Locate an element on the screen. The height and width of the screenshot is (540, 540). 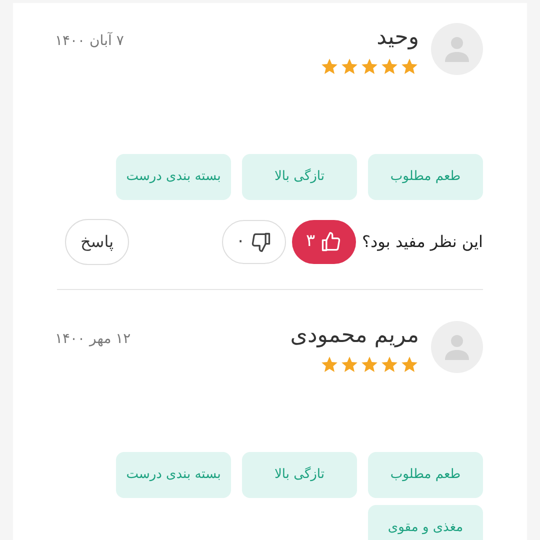
dislike-button: ۰ is located at coordinates (254, 242).